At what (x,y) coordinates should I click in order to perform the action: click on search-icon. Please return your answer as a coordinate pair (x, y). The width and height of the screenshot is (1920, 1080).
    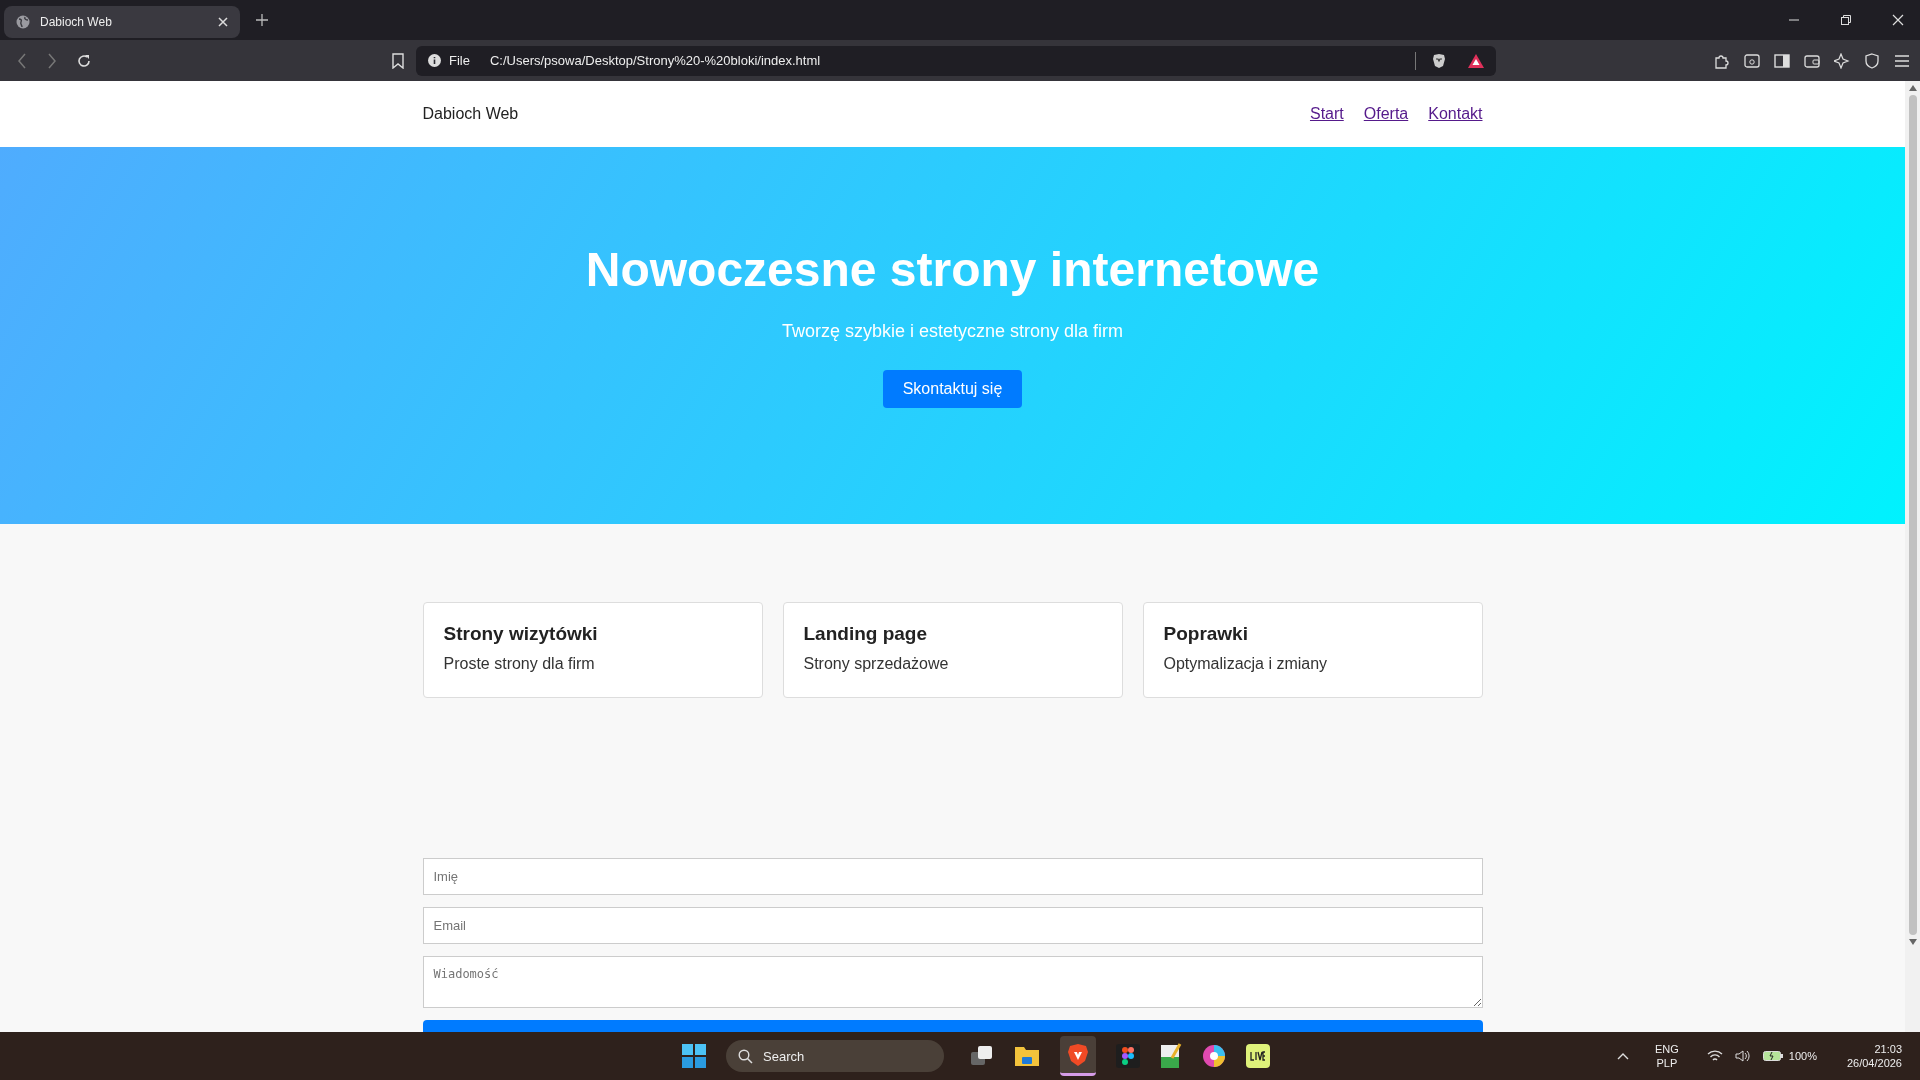
    Looking at the image, I should click on (745, 1056).